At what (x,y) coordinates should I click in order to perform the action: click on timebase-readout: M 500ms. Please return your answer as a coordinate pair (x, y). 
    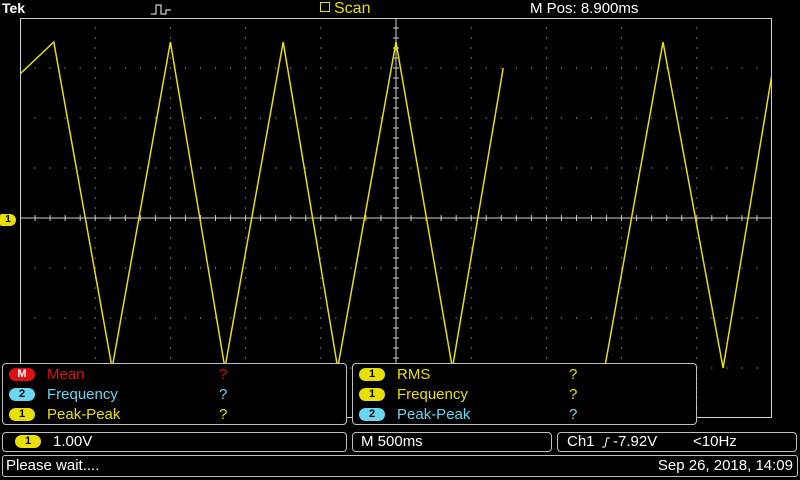
    Looking at the image, I should click on (452, 442).